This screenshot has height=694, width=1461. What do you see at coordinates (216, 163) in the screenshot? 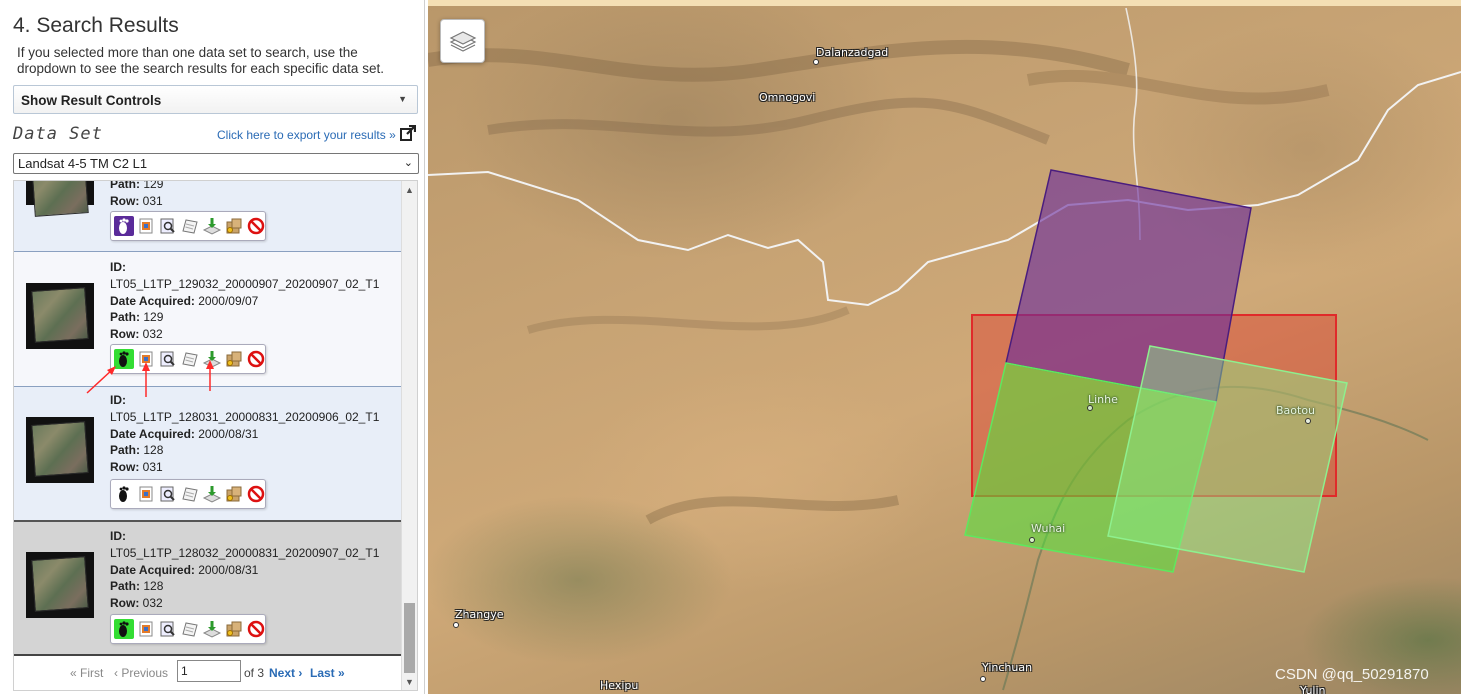
I see `dataset-select: Landsat 4-5 TM C2 L1 ⌄` at bounding box center [216, 163].